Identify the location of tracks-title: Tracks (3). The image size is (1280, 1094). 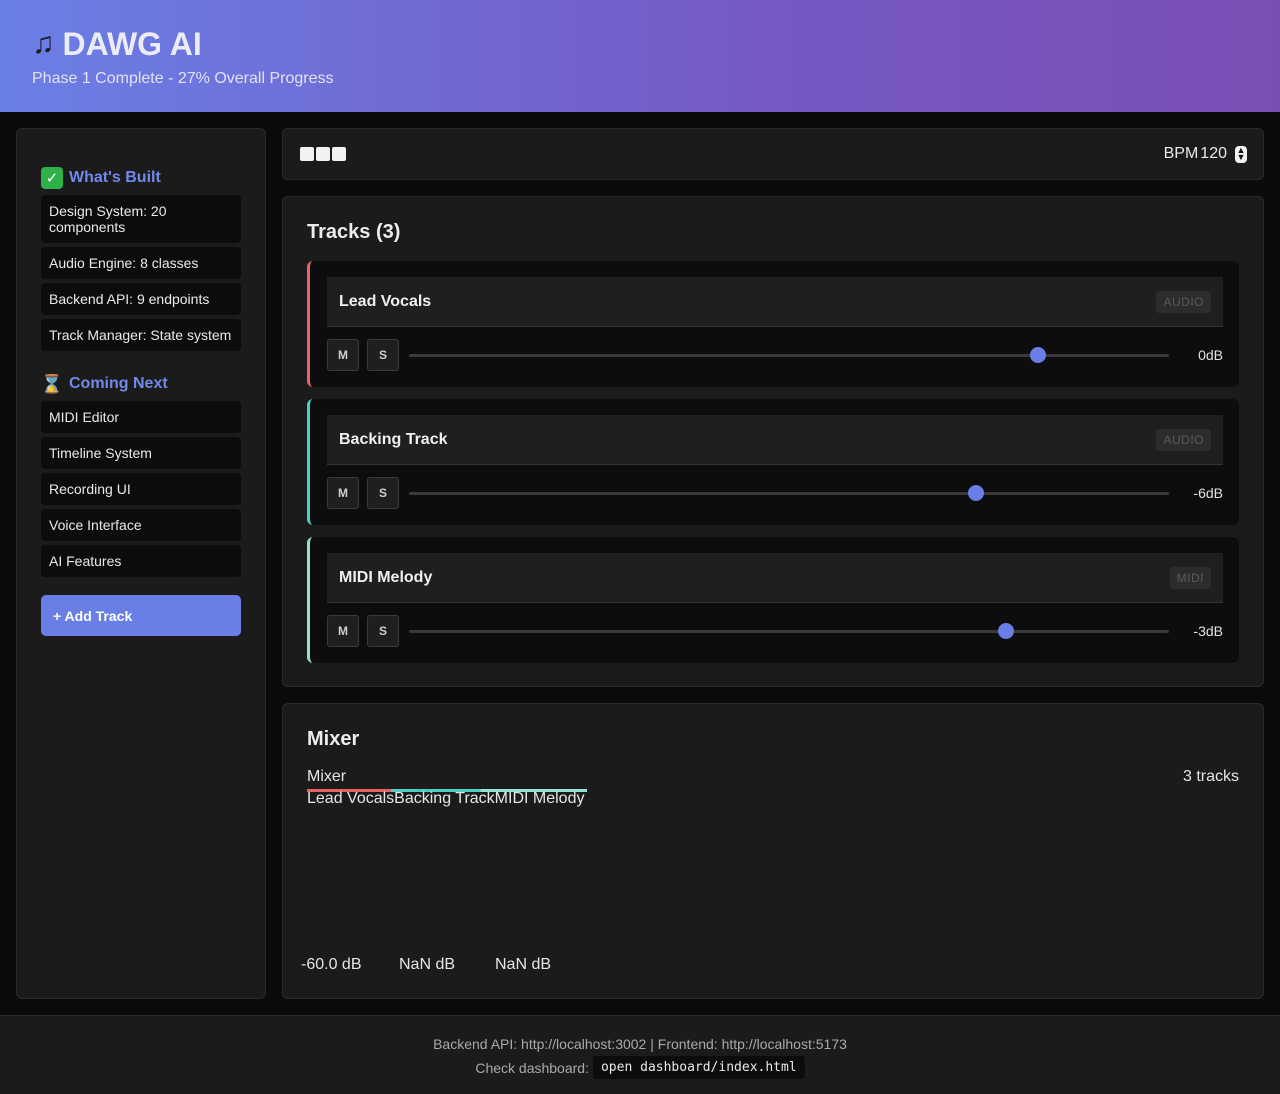
(354, 232).